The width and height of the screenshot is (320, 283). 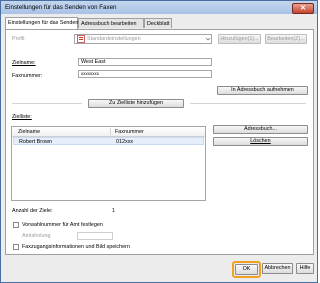 What do you see at coordinates (16, 225) in the screenshot?
I see `prefix-checkbox` at bounding box center [16, 225].